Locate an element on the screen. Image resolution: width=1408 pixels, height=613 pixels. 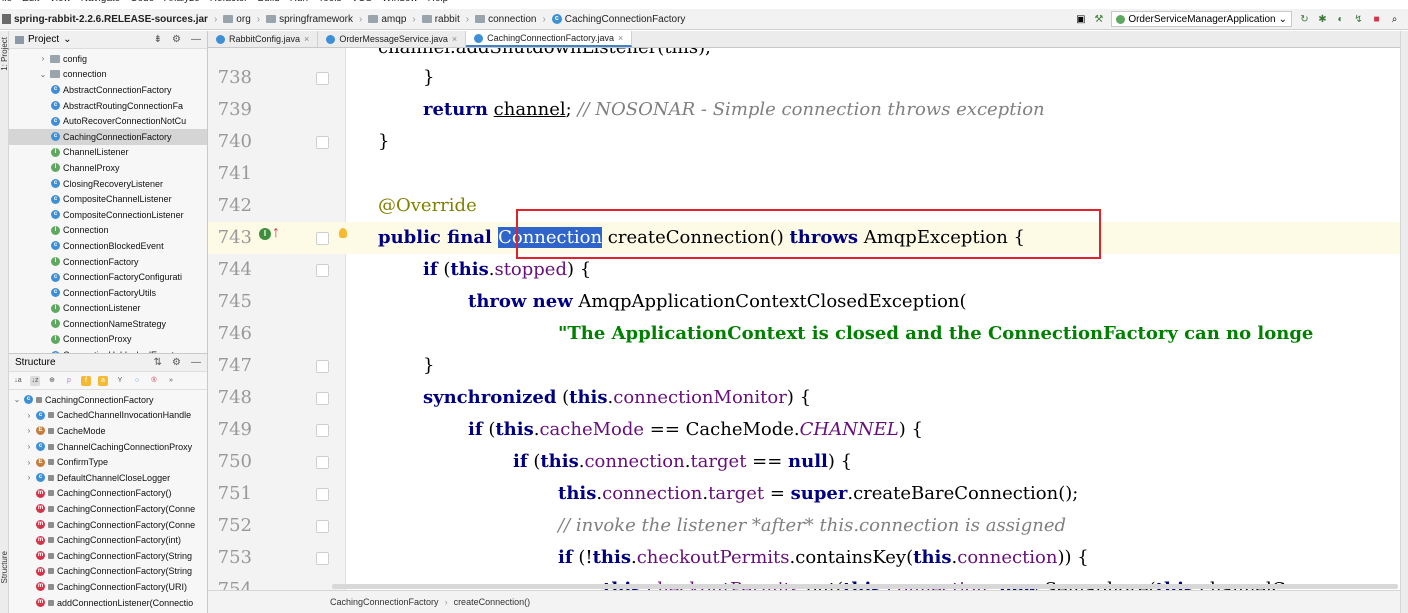
code-line: 744 if (this.stopped) { is located at coordinates (804, 270).